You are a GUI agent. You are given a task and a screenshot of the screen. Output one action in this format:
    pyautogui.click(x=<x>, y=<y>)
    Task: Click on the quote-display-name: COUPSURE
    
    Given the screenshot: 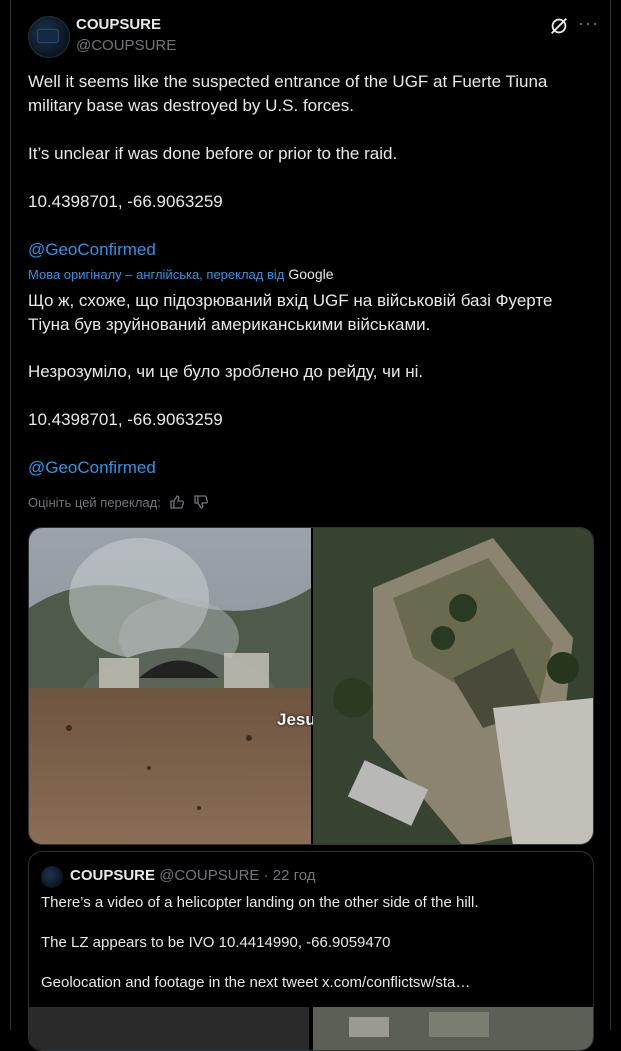 What is the action you would take?
    pyautogui.click(x=112, y=875)
    